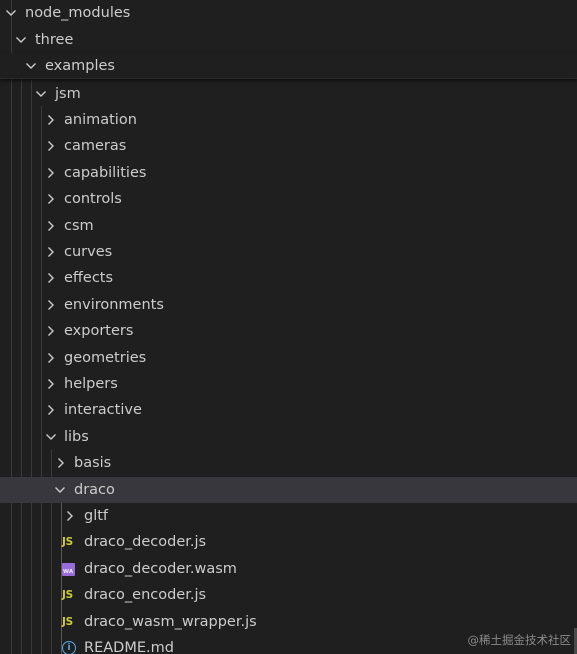 This screenshot has width=577, height=654. Describe the element at coordinates (91, 384) in the screenshot. I see `tree-item-label: helpers` at that location.